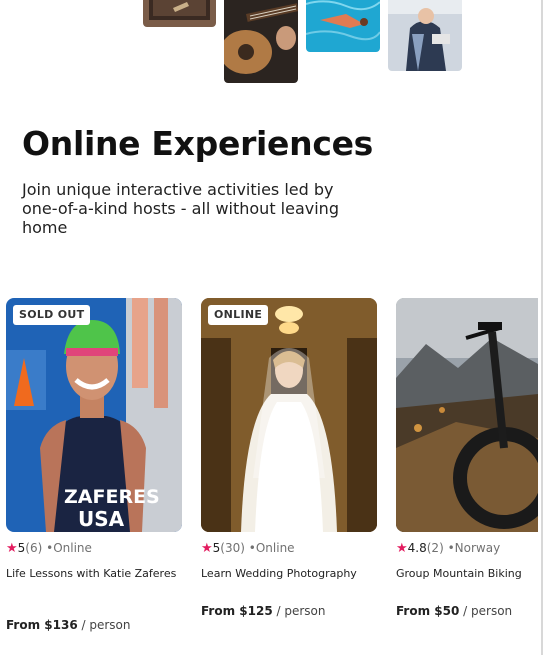 The height and width of the screenshot is (655, 543). What do you see at coordinates (94, 415) in the screenshot?
I see `experience-photo-triathlete: ZAFERES USA SOLD OUT` at bounding box center [94, 415].